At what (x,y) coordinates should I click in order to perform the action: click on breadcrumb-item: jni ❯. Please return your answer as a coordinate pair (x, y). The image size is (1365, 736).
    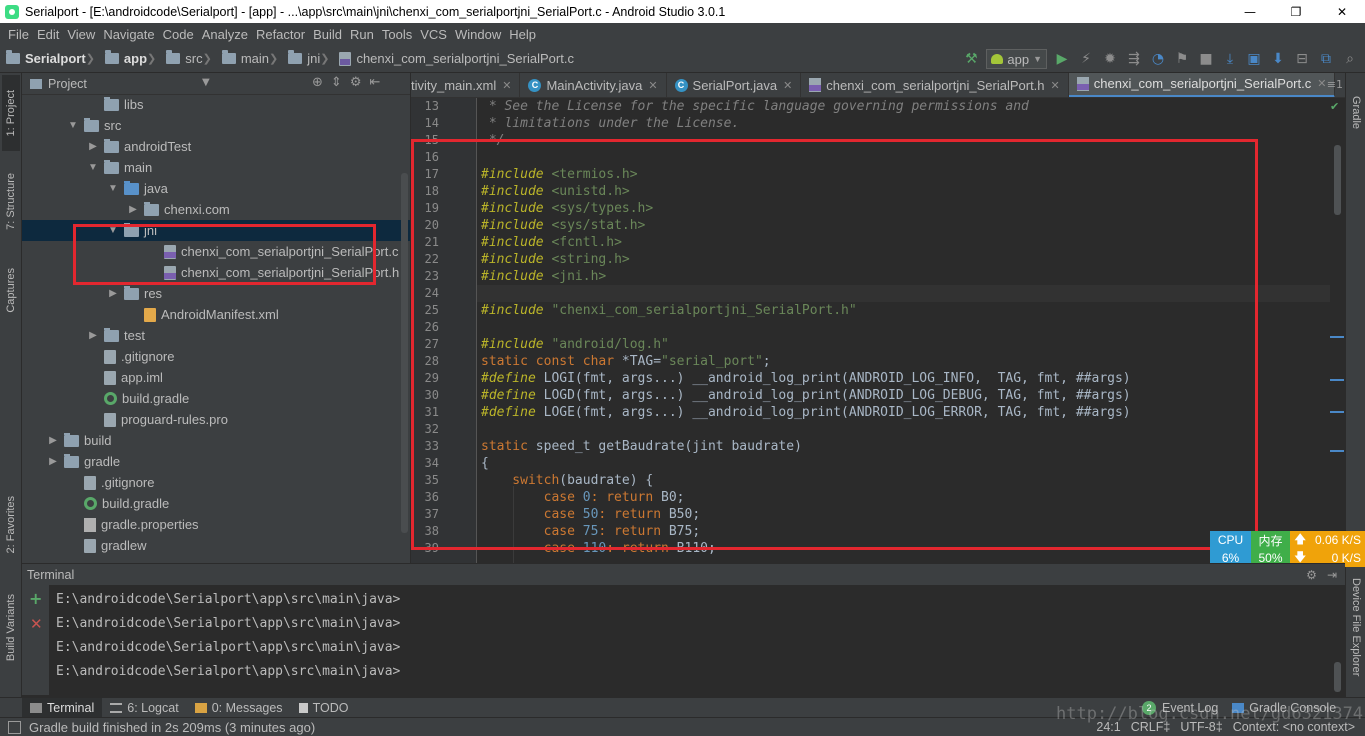
    Looking at the image, I should click on (307, 58).